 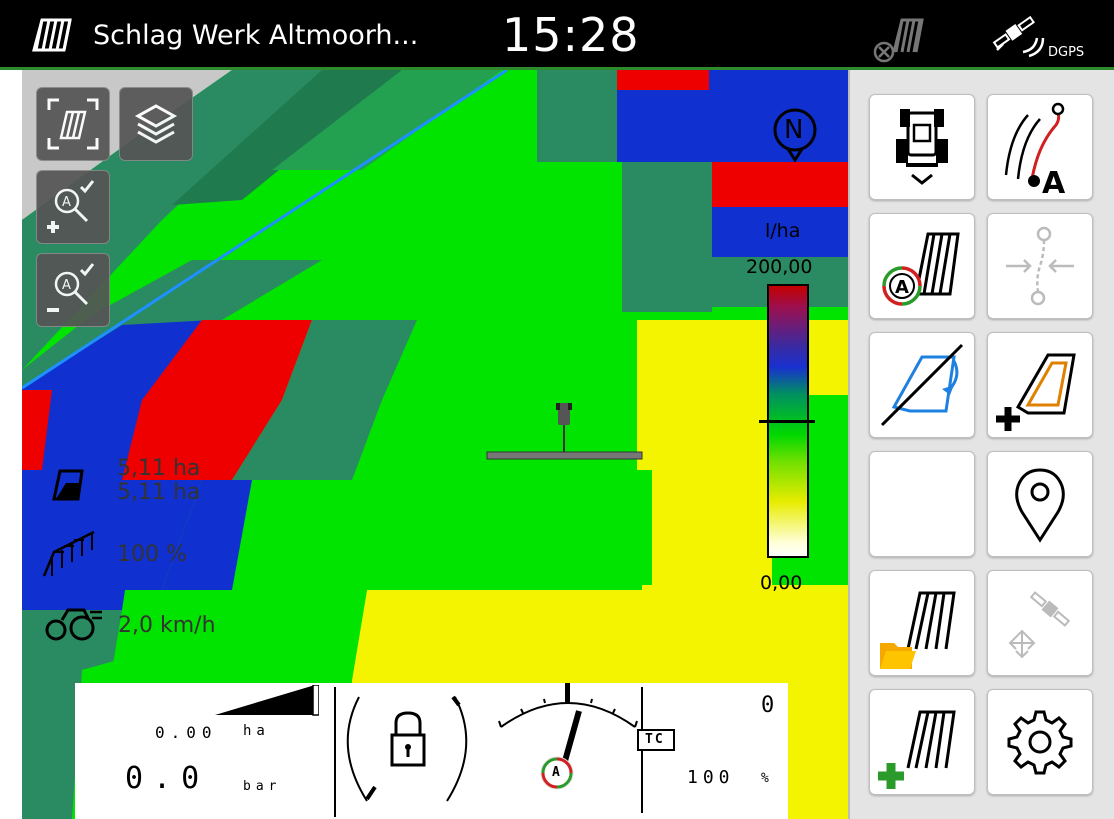 I want to click on pressure-unit: bar, so click(x=262, y=786).